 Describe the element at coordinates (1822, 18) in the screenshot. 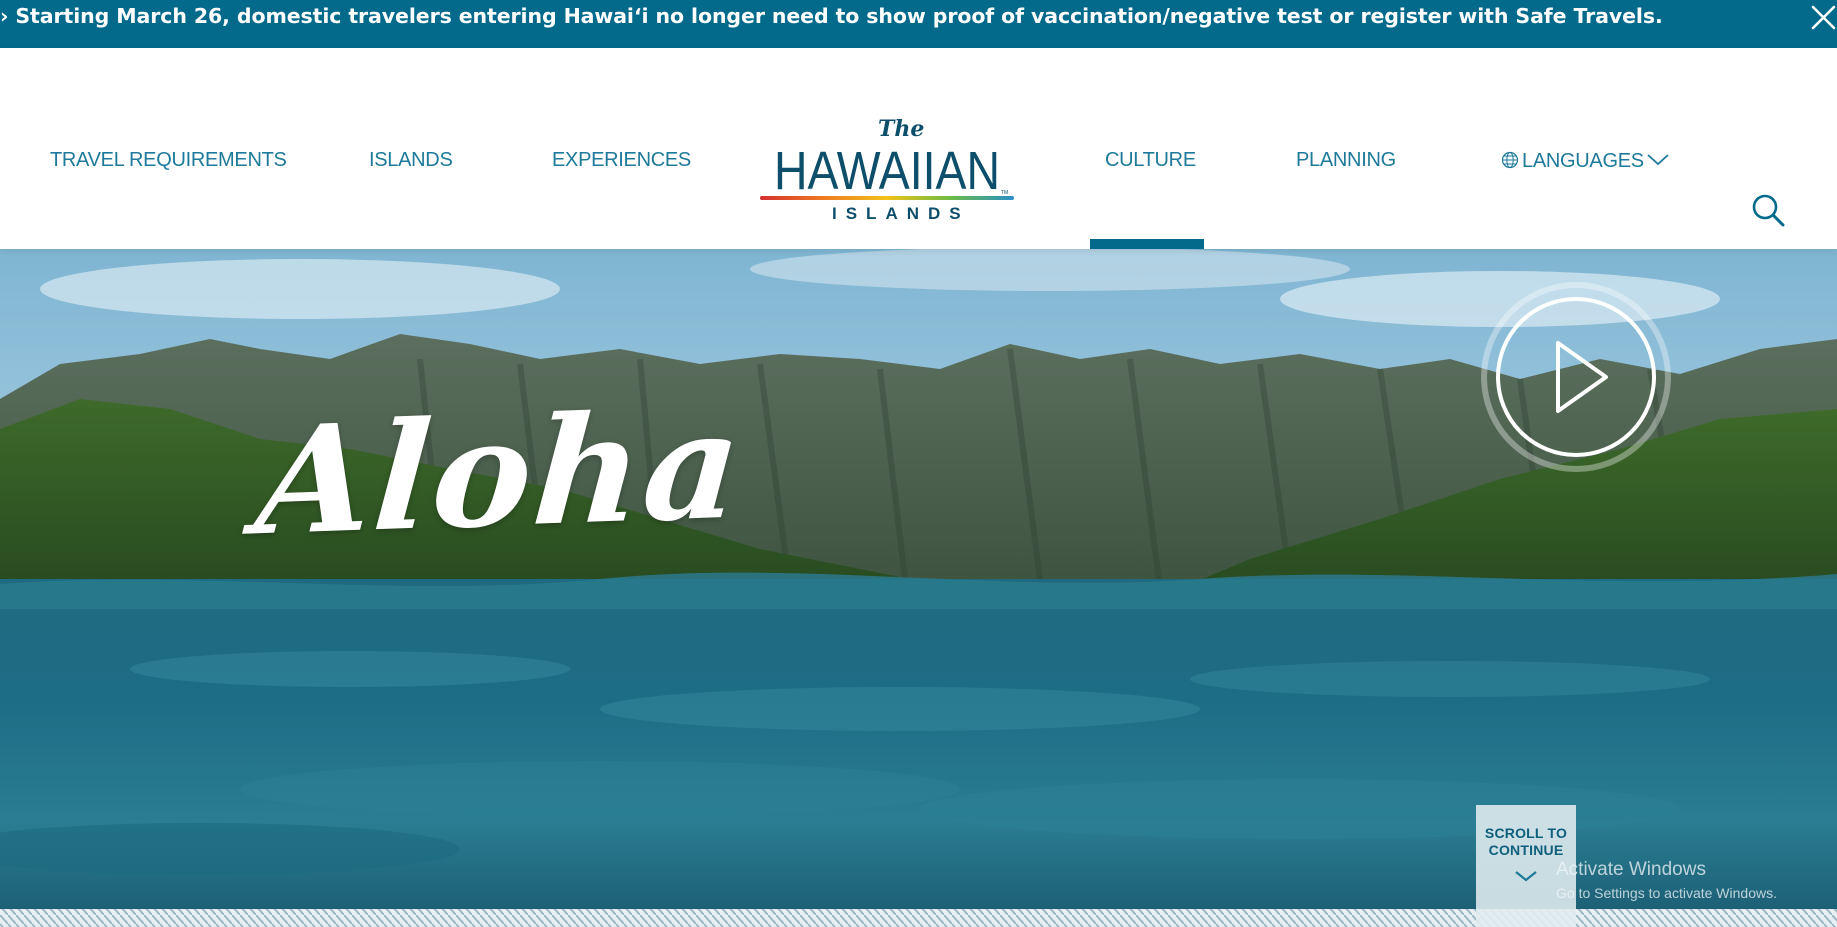

I see `close-icon` at that location.